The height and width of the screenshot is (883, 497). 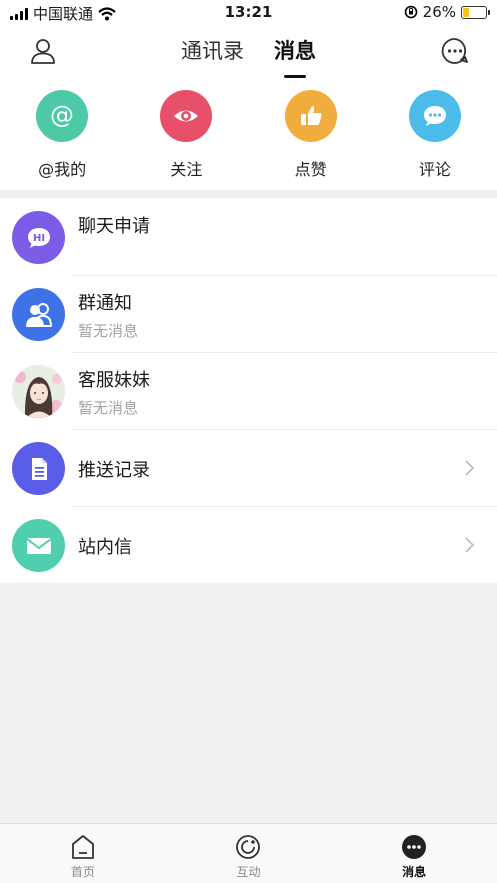 What do you see at coordinates (82, 872) in the screenshot?
I see `nav-label: 首页` at bounding box center [82, 872].